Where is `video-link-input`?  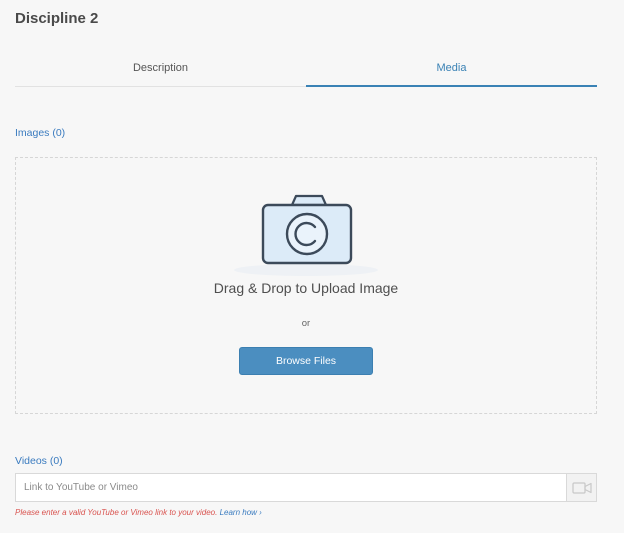
video-link-input is located at coordinates (291, 487).